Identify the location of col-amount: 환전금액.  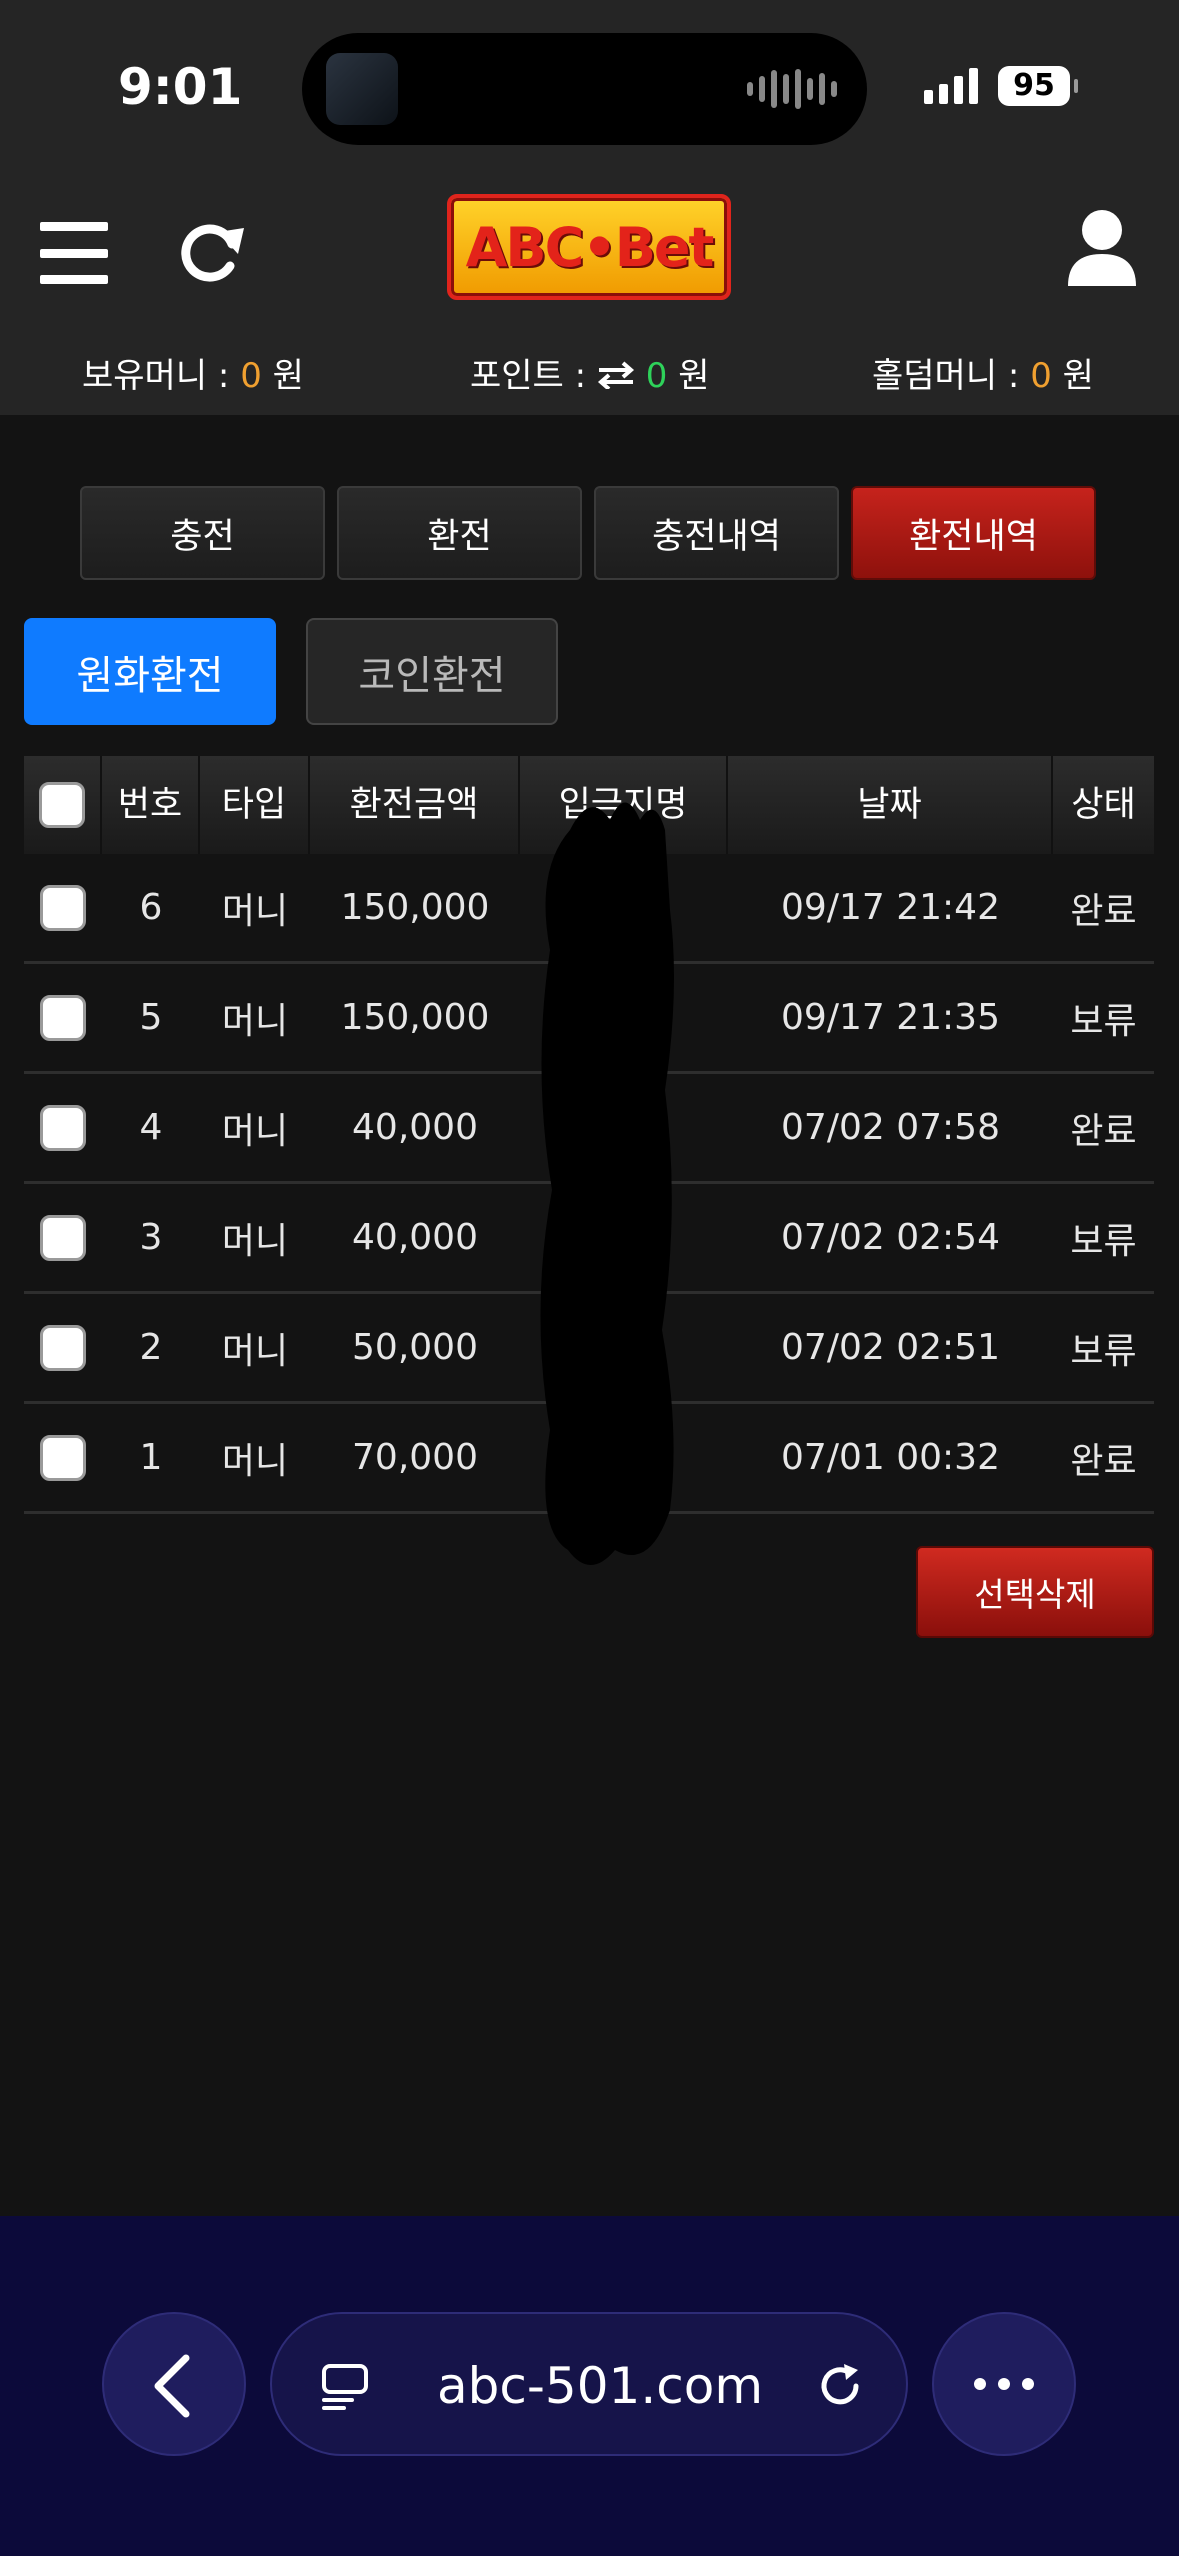
(415, 805).